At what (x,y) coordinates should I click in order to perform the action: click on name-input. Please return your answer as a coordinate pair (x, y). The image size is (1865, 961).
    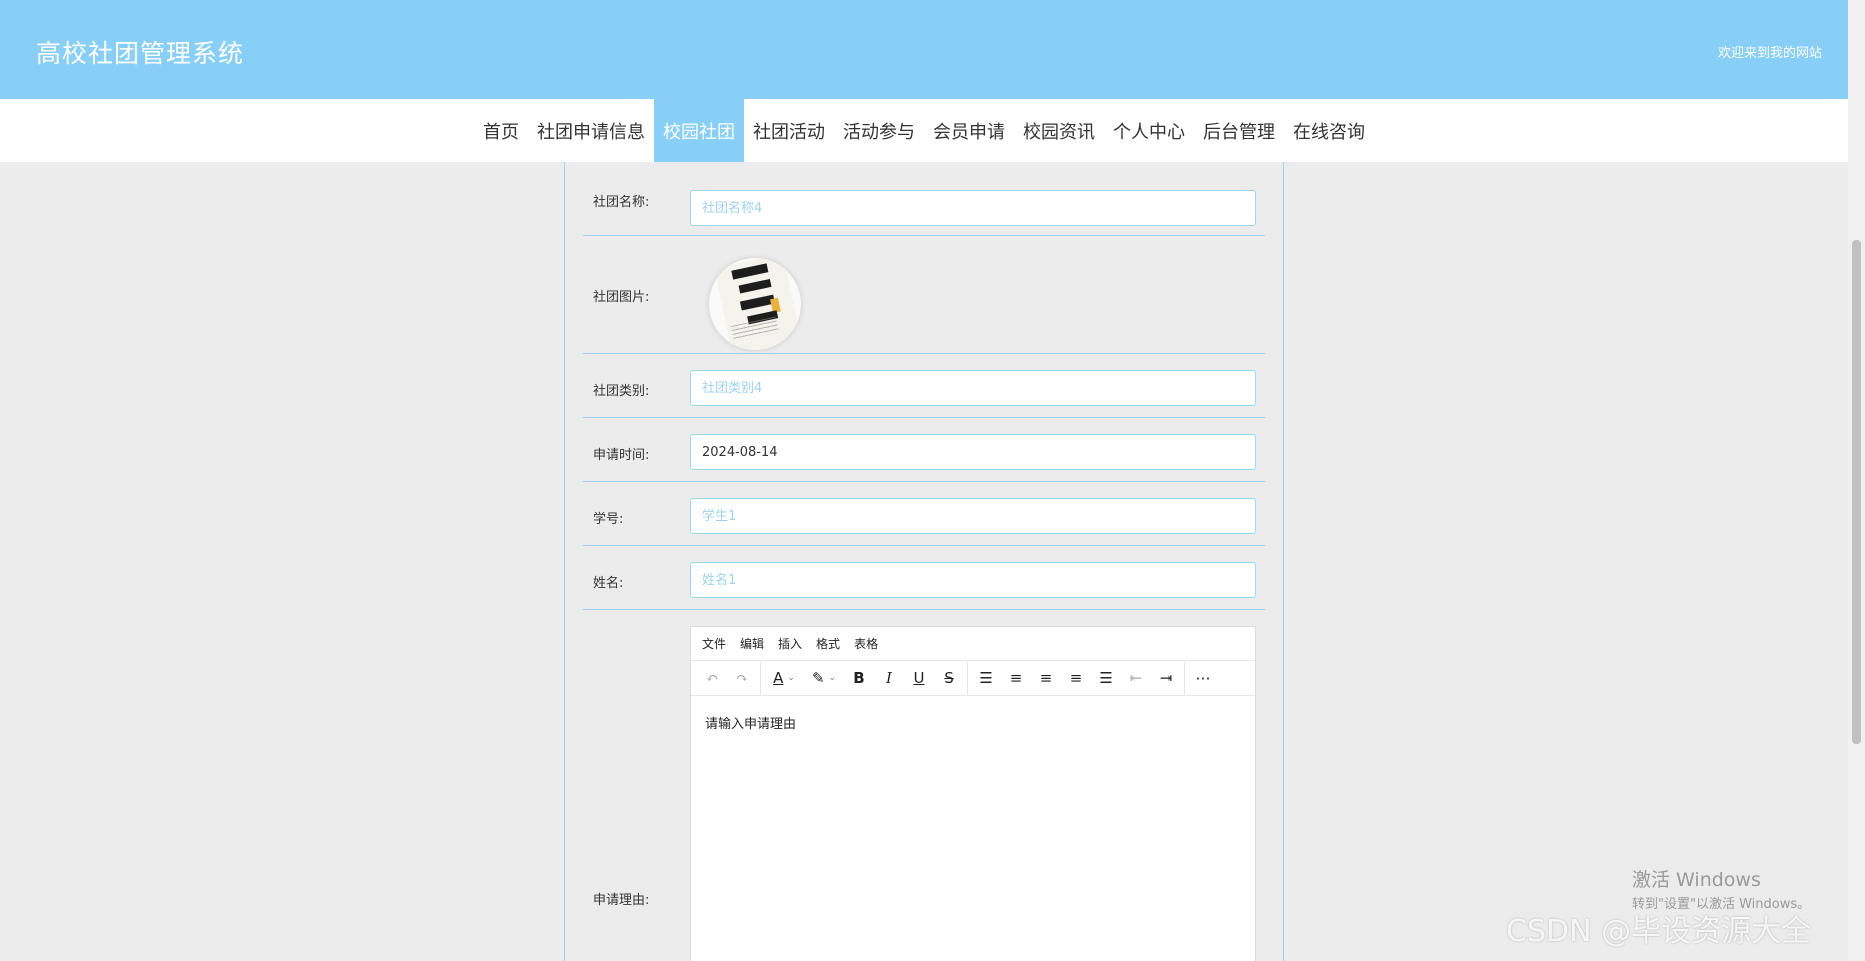
    Looking at the image, I should click on (973, 580).